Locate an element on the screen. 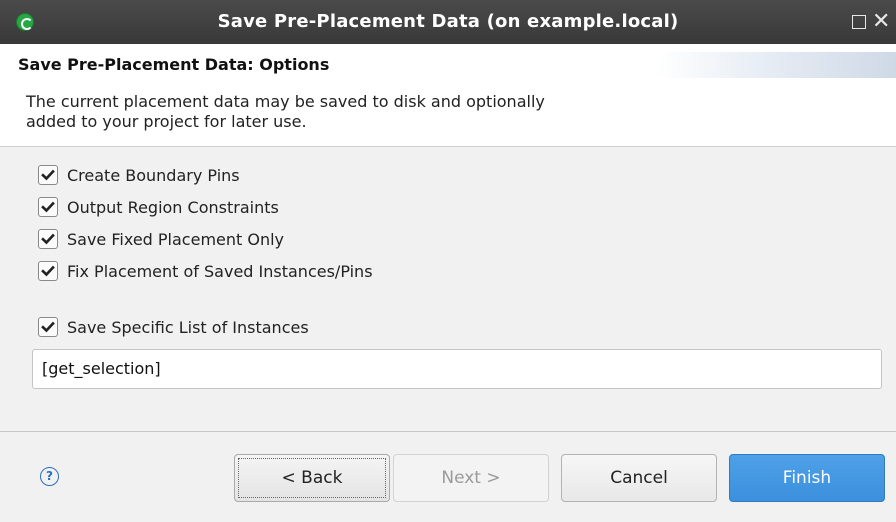 Image resolution: width=896 pixels, height=522 pixels. save-specific-list-checkbox is located at coordinates (48, 327).